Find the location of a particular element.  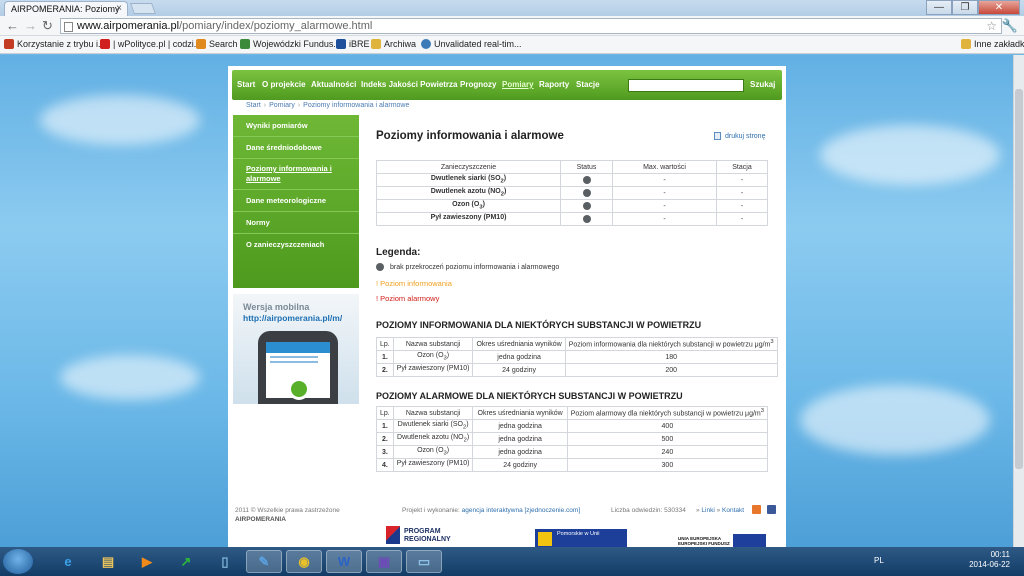

menu-item-raporty: Raporty is located at coordinates (554, 84).